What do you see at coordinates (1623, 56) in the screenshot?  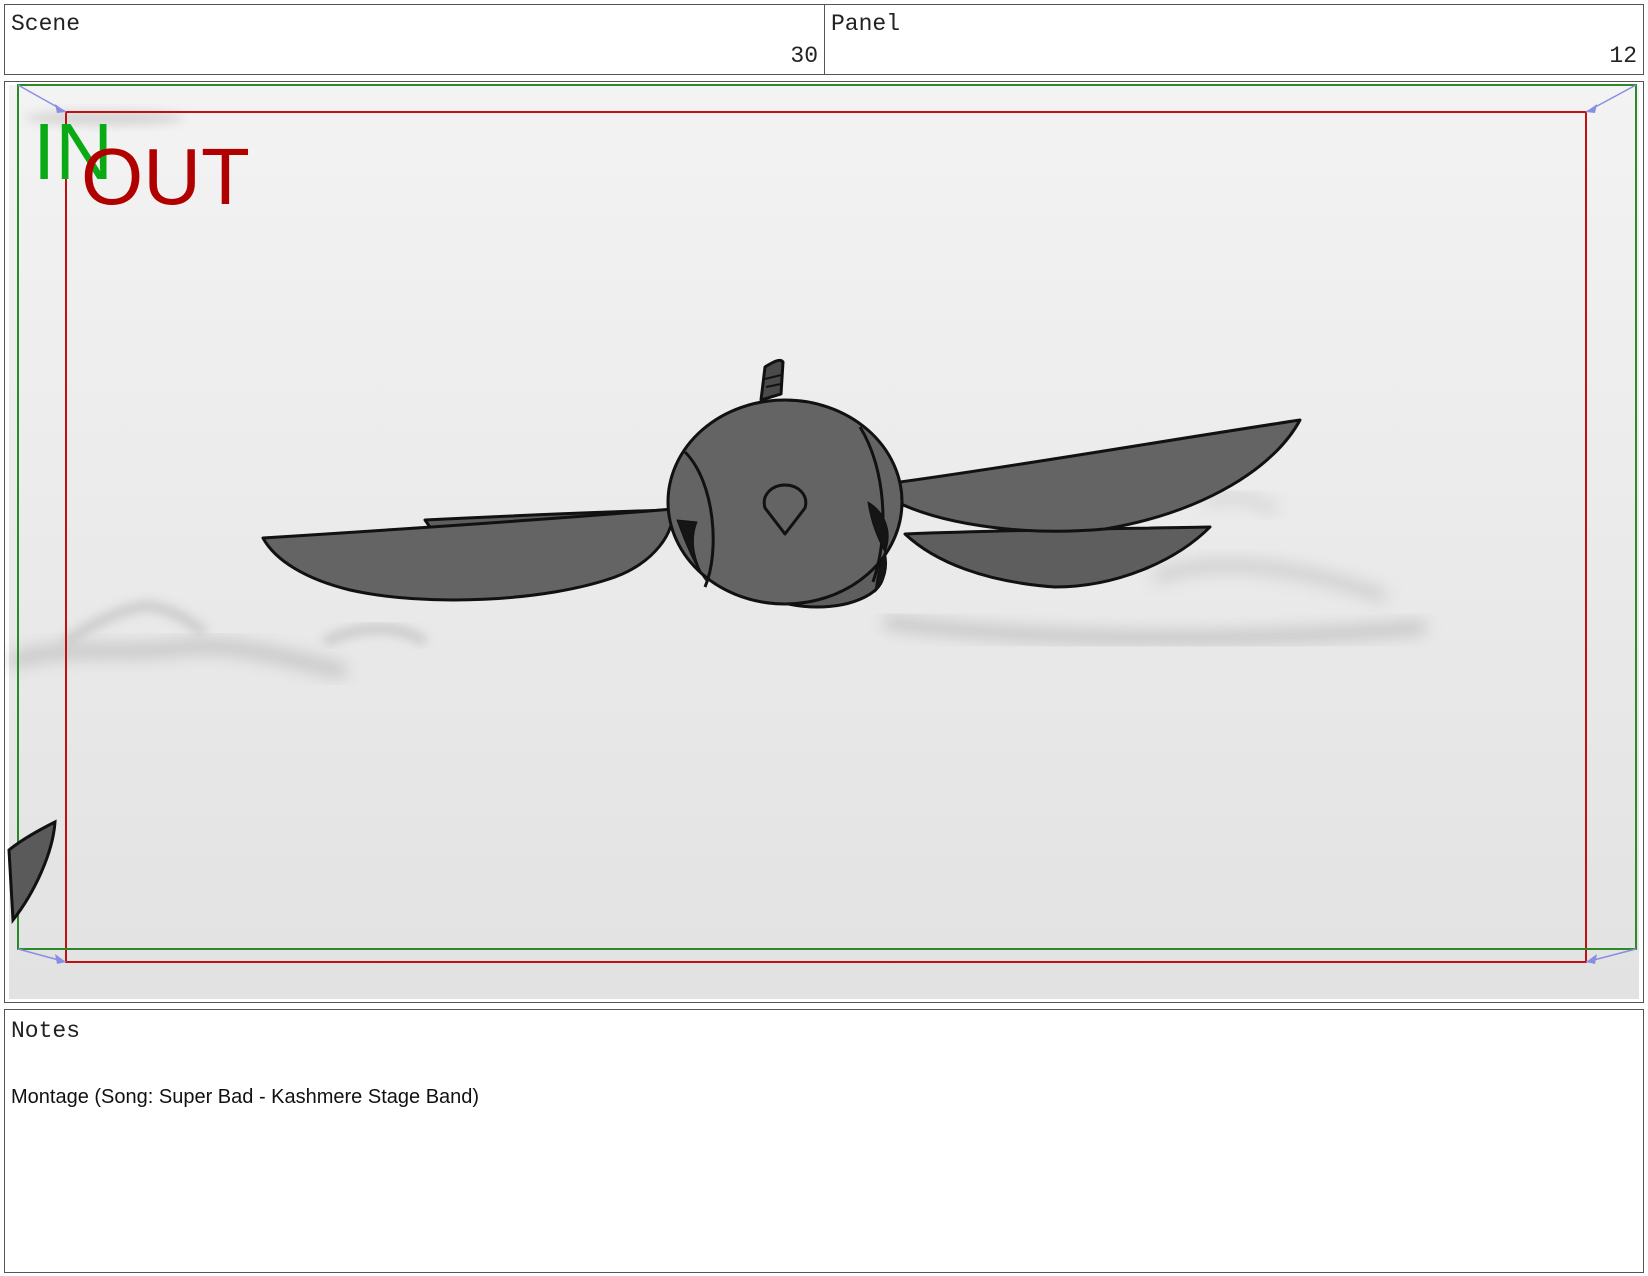 I see `panel-number: 12` at bounding box center [1623, 56].